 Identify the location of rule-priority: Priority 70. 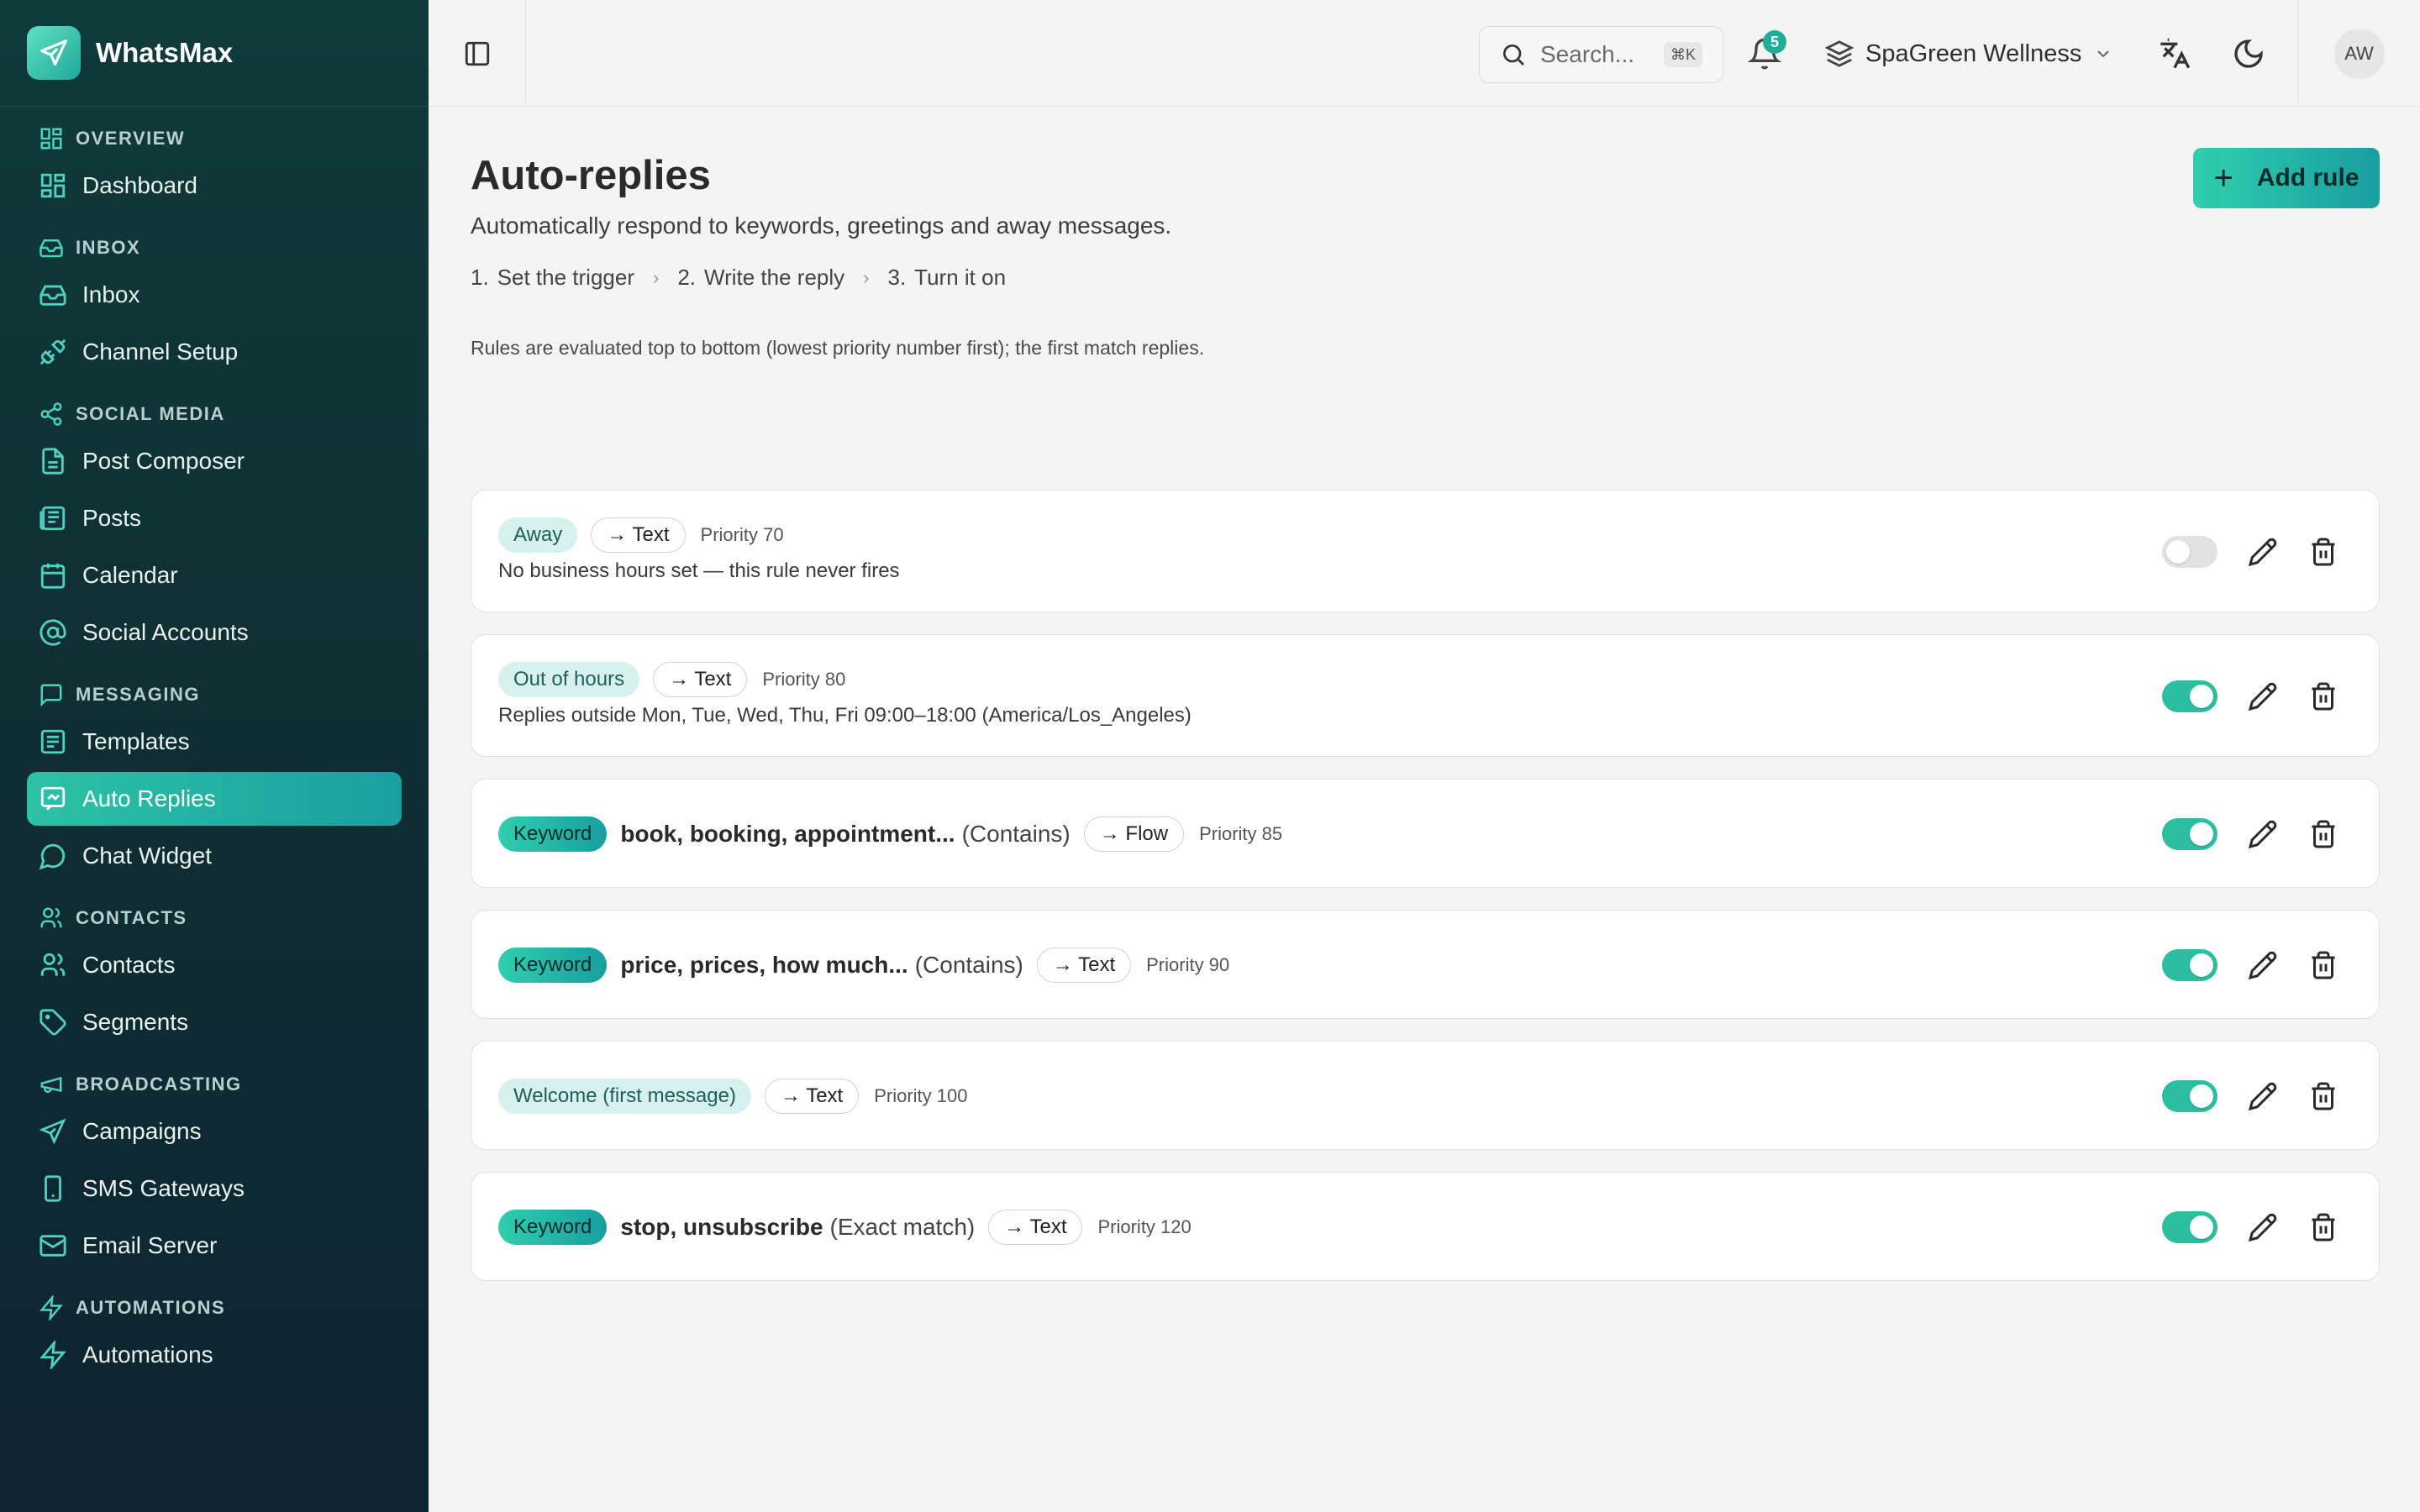
(742, 534).